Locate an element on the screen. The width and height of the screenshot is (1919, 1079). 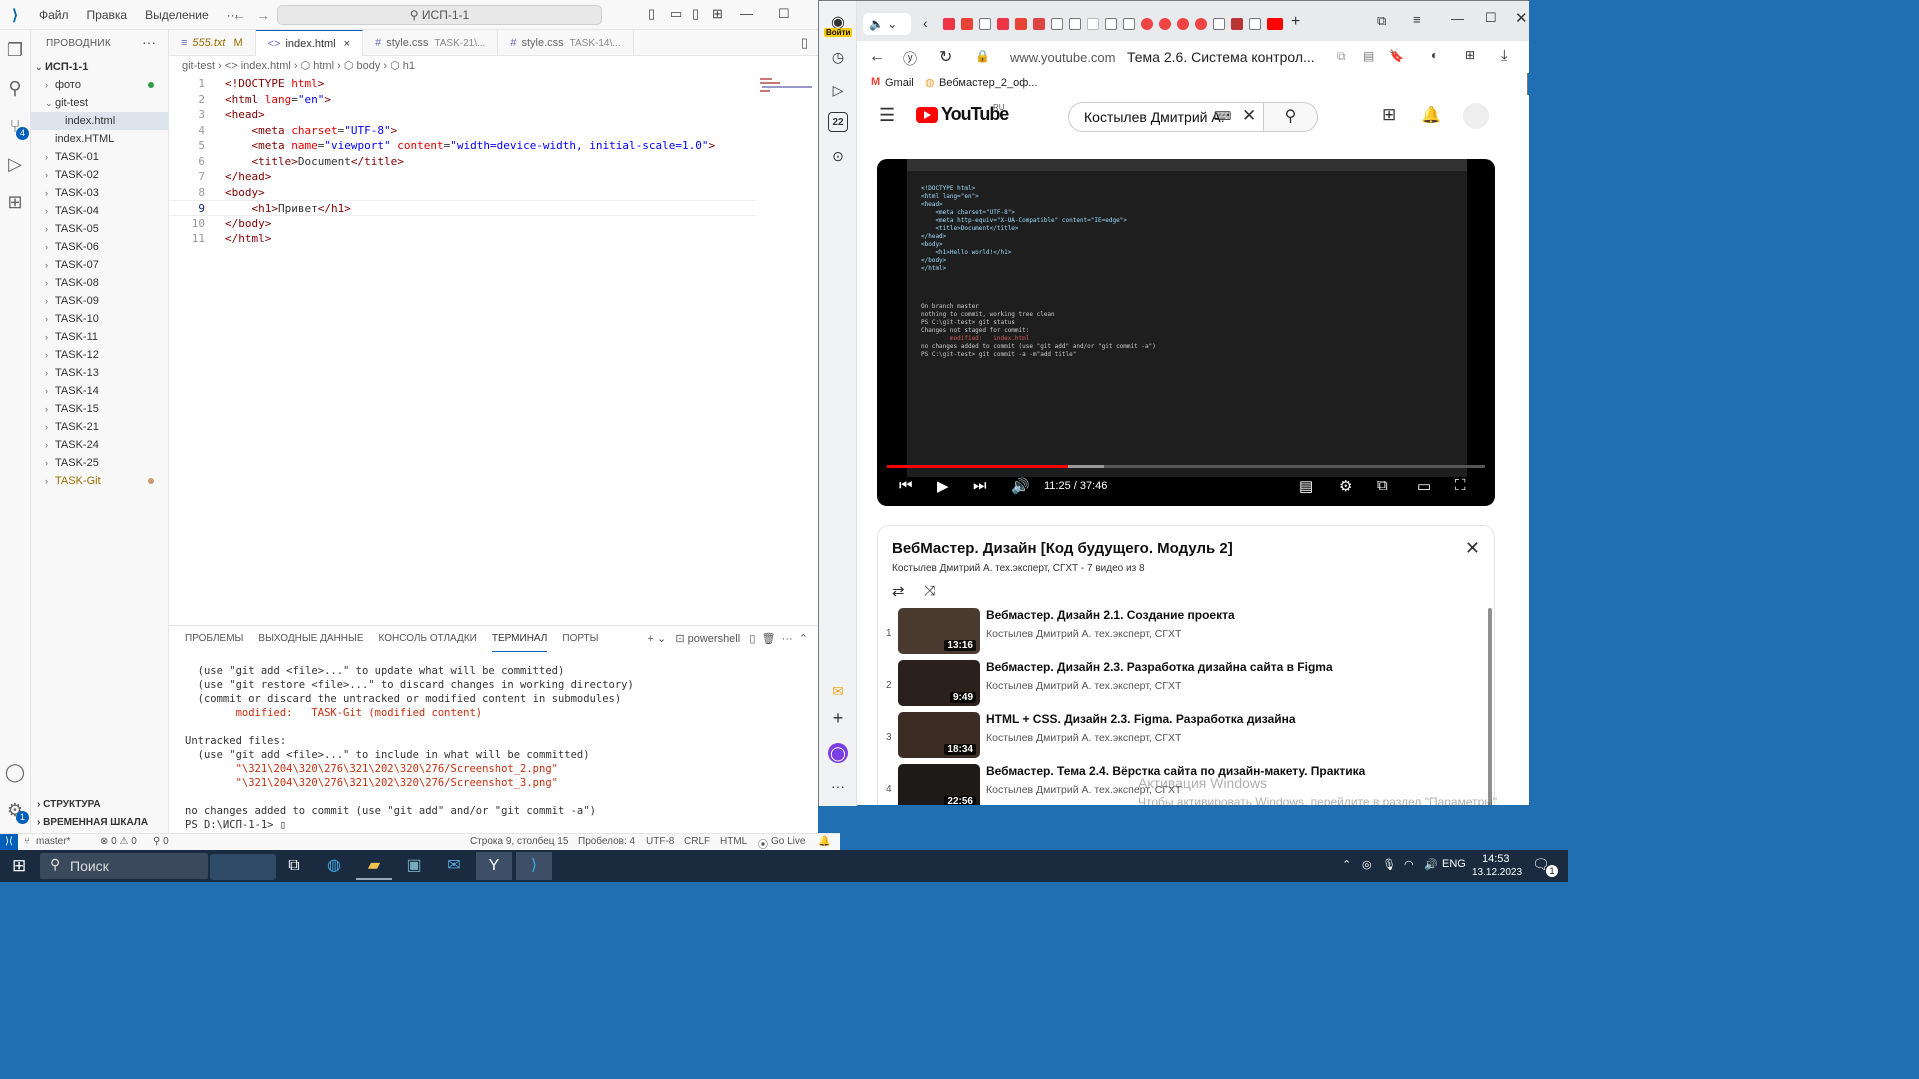
forward-arrow-icon: → is located at coordinates (263, 15).